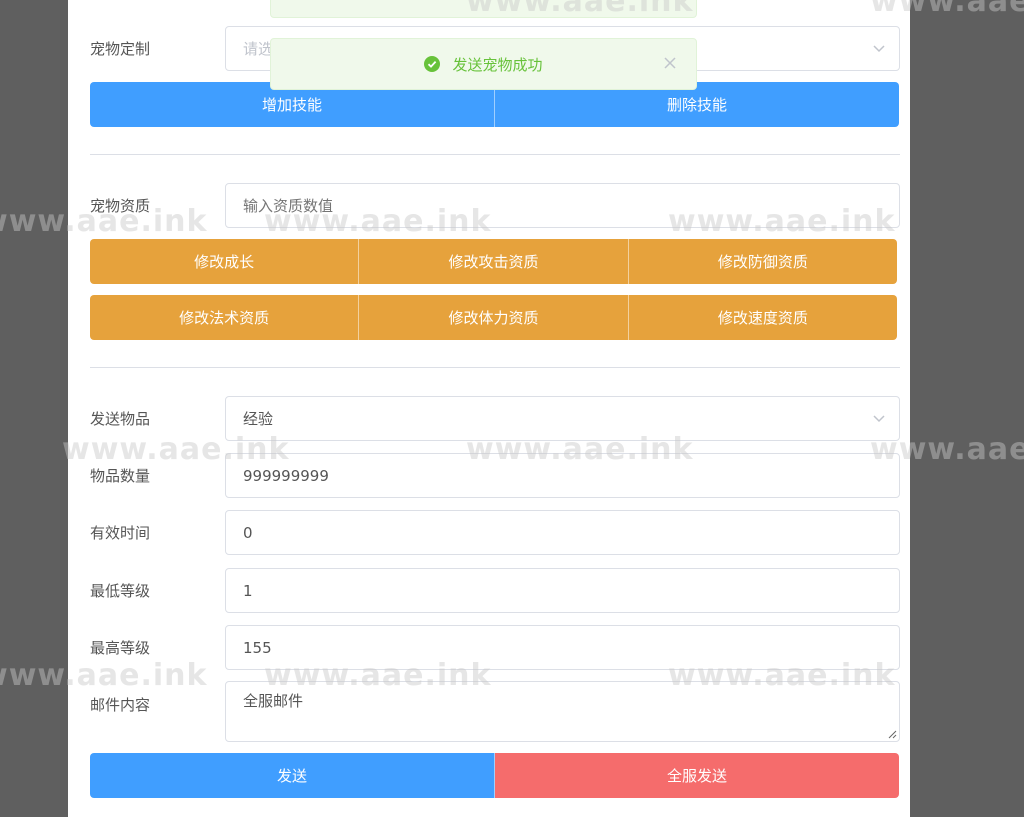 Image resolution: width=1024 pixels, height=817 pixels. Describe the element at coordinates (120, 648) in the screenshot. I see `max-level-label: 最高等级` at that location.